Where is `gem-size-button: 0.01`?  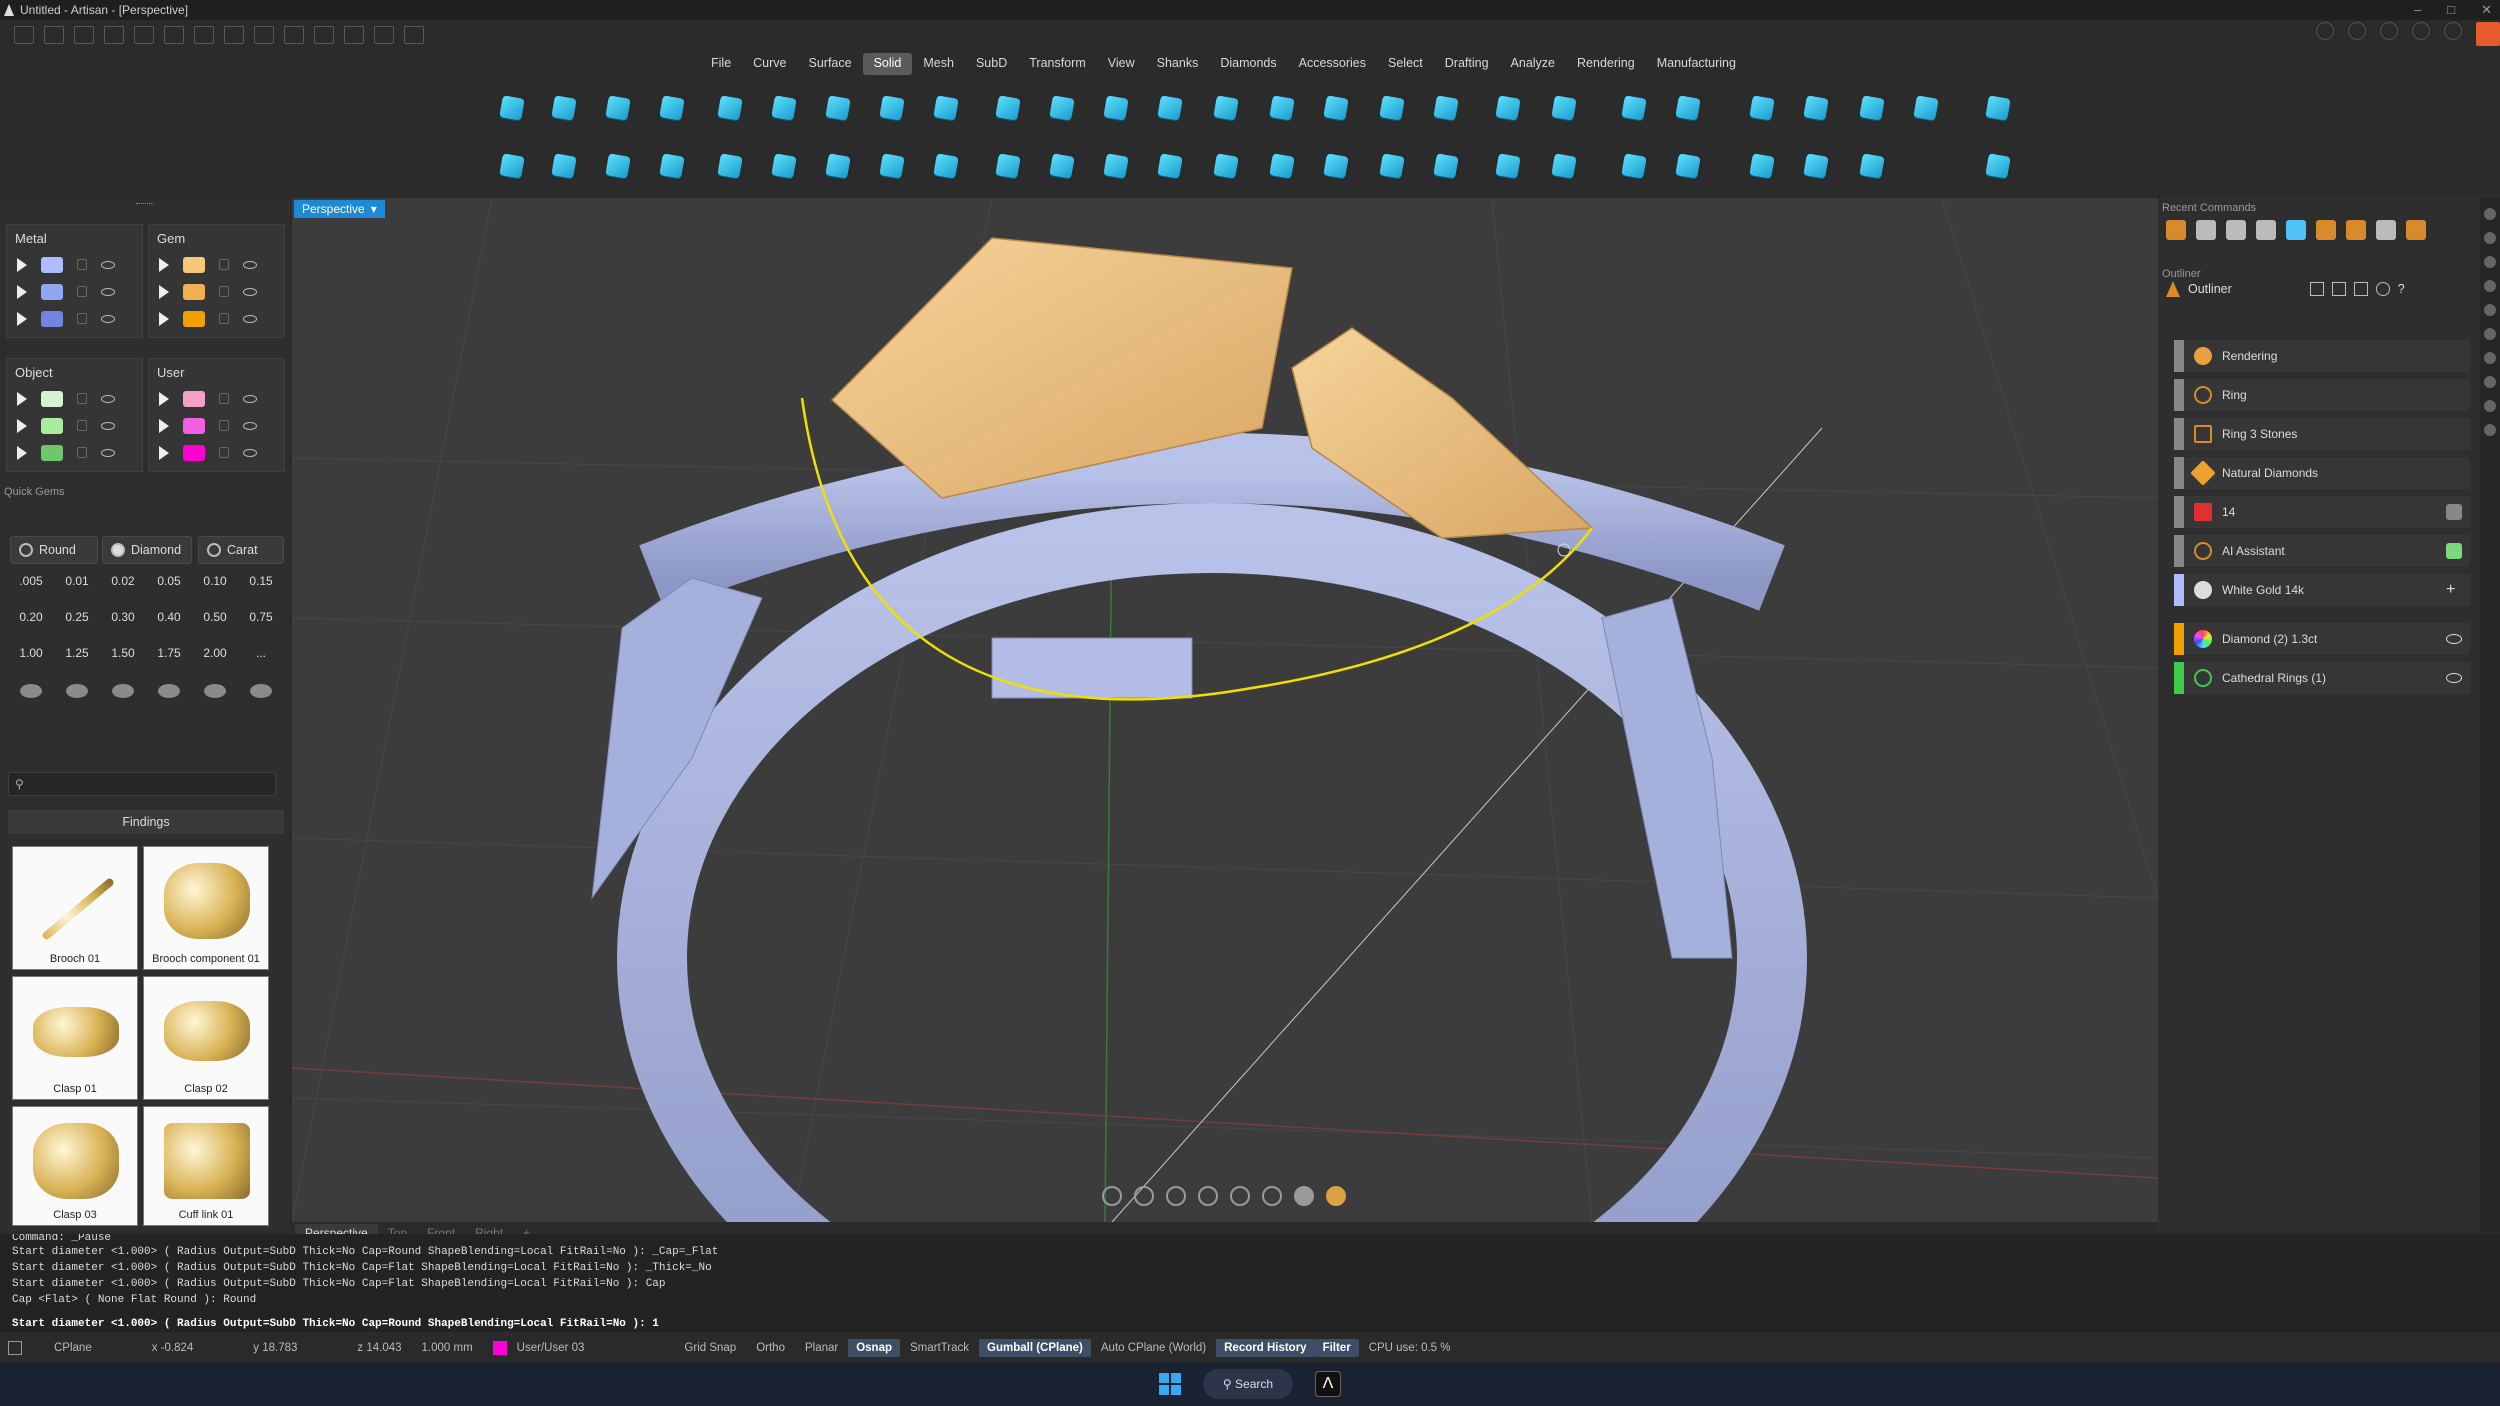 gem-size-button: 0.01 is located at coordinates (77, 581).